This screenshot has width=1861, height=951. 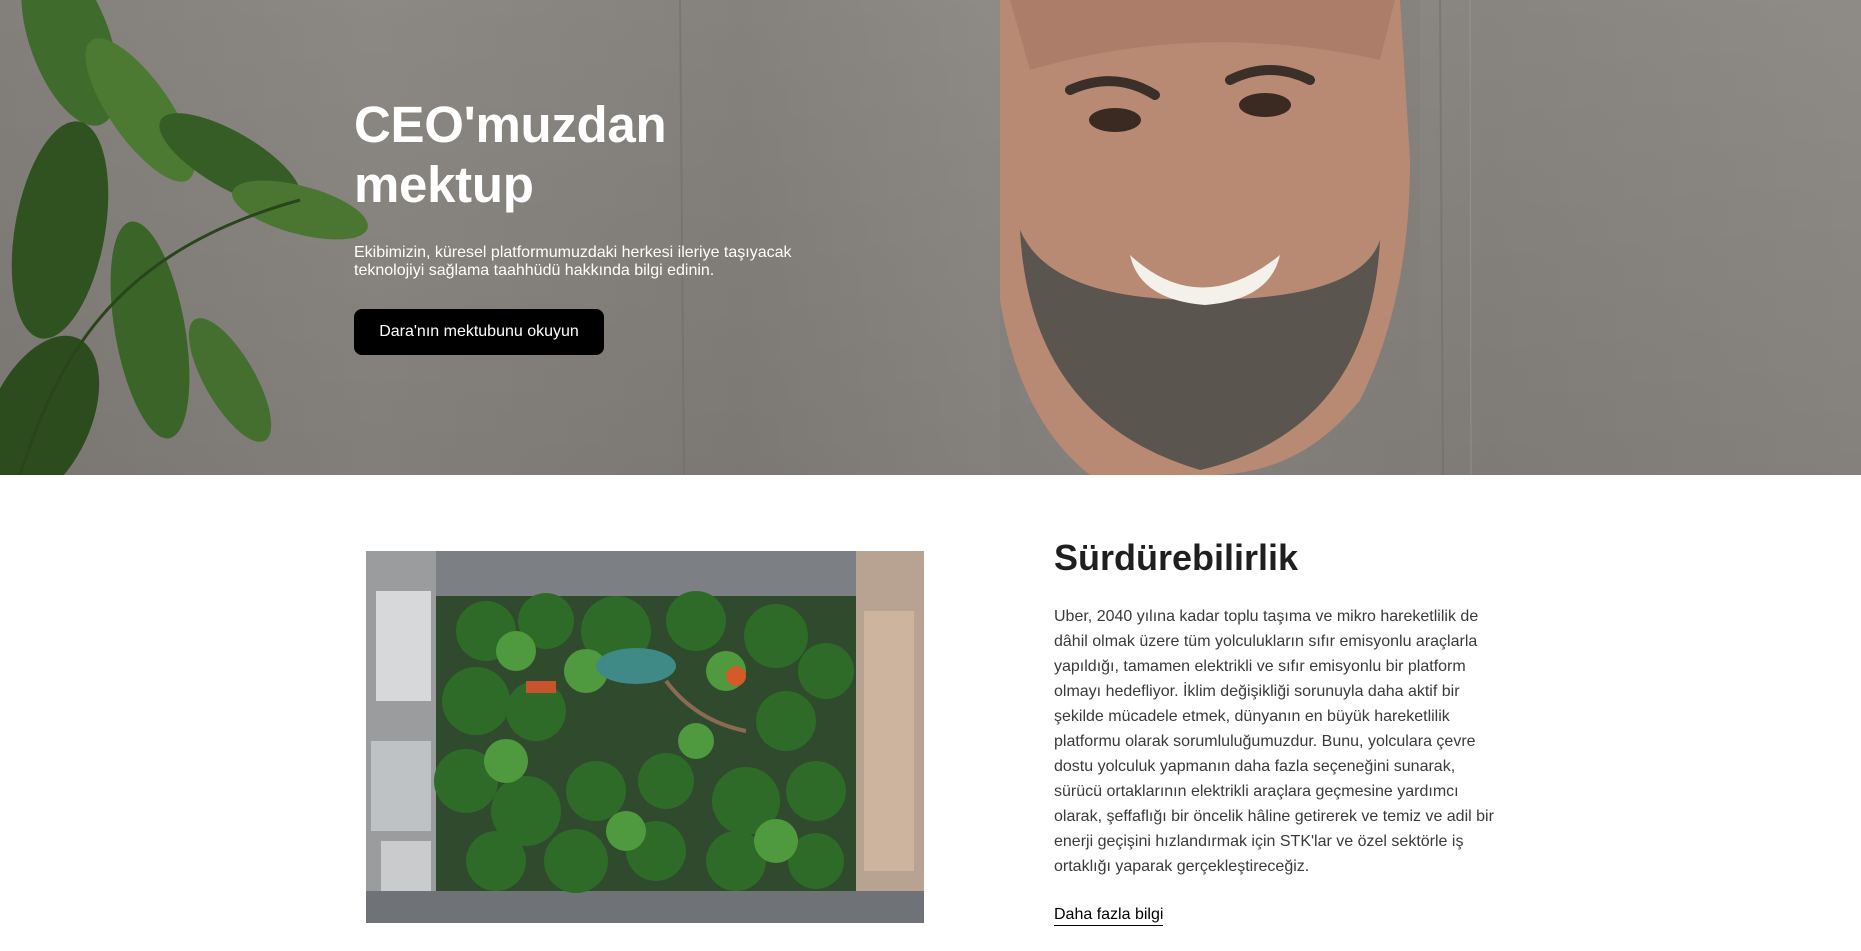 What do you see at coordinates (1109, 915) in the screenshot?
I see `learn-more-link: Daha fazla bilgi` at bounding box center [1109, 915].